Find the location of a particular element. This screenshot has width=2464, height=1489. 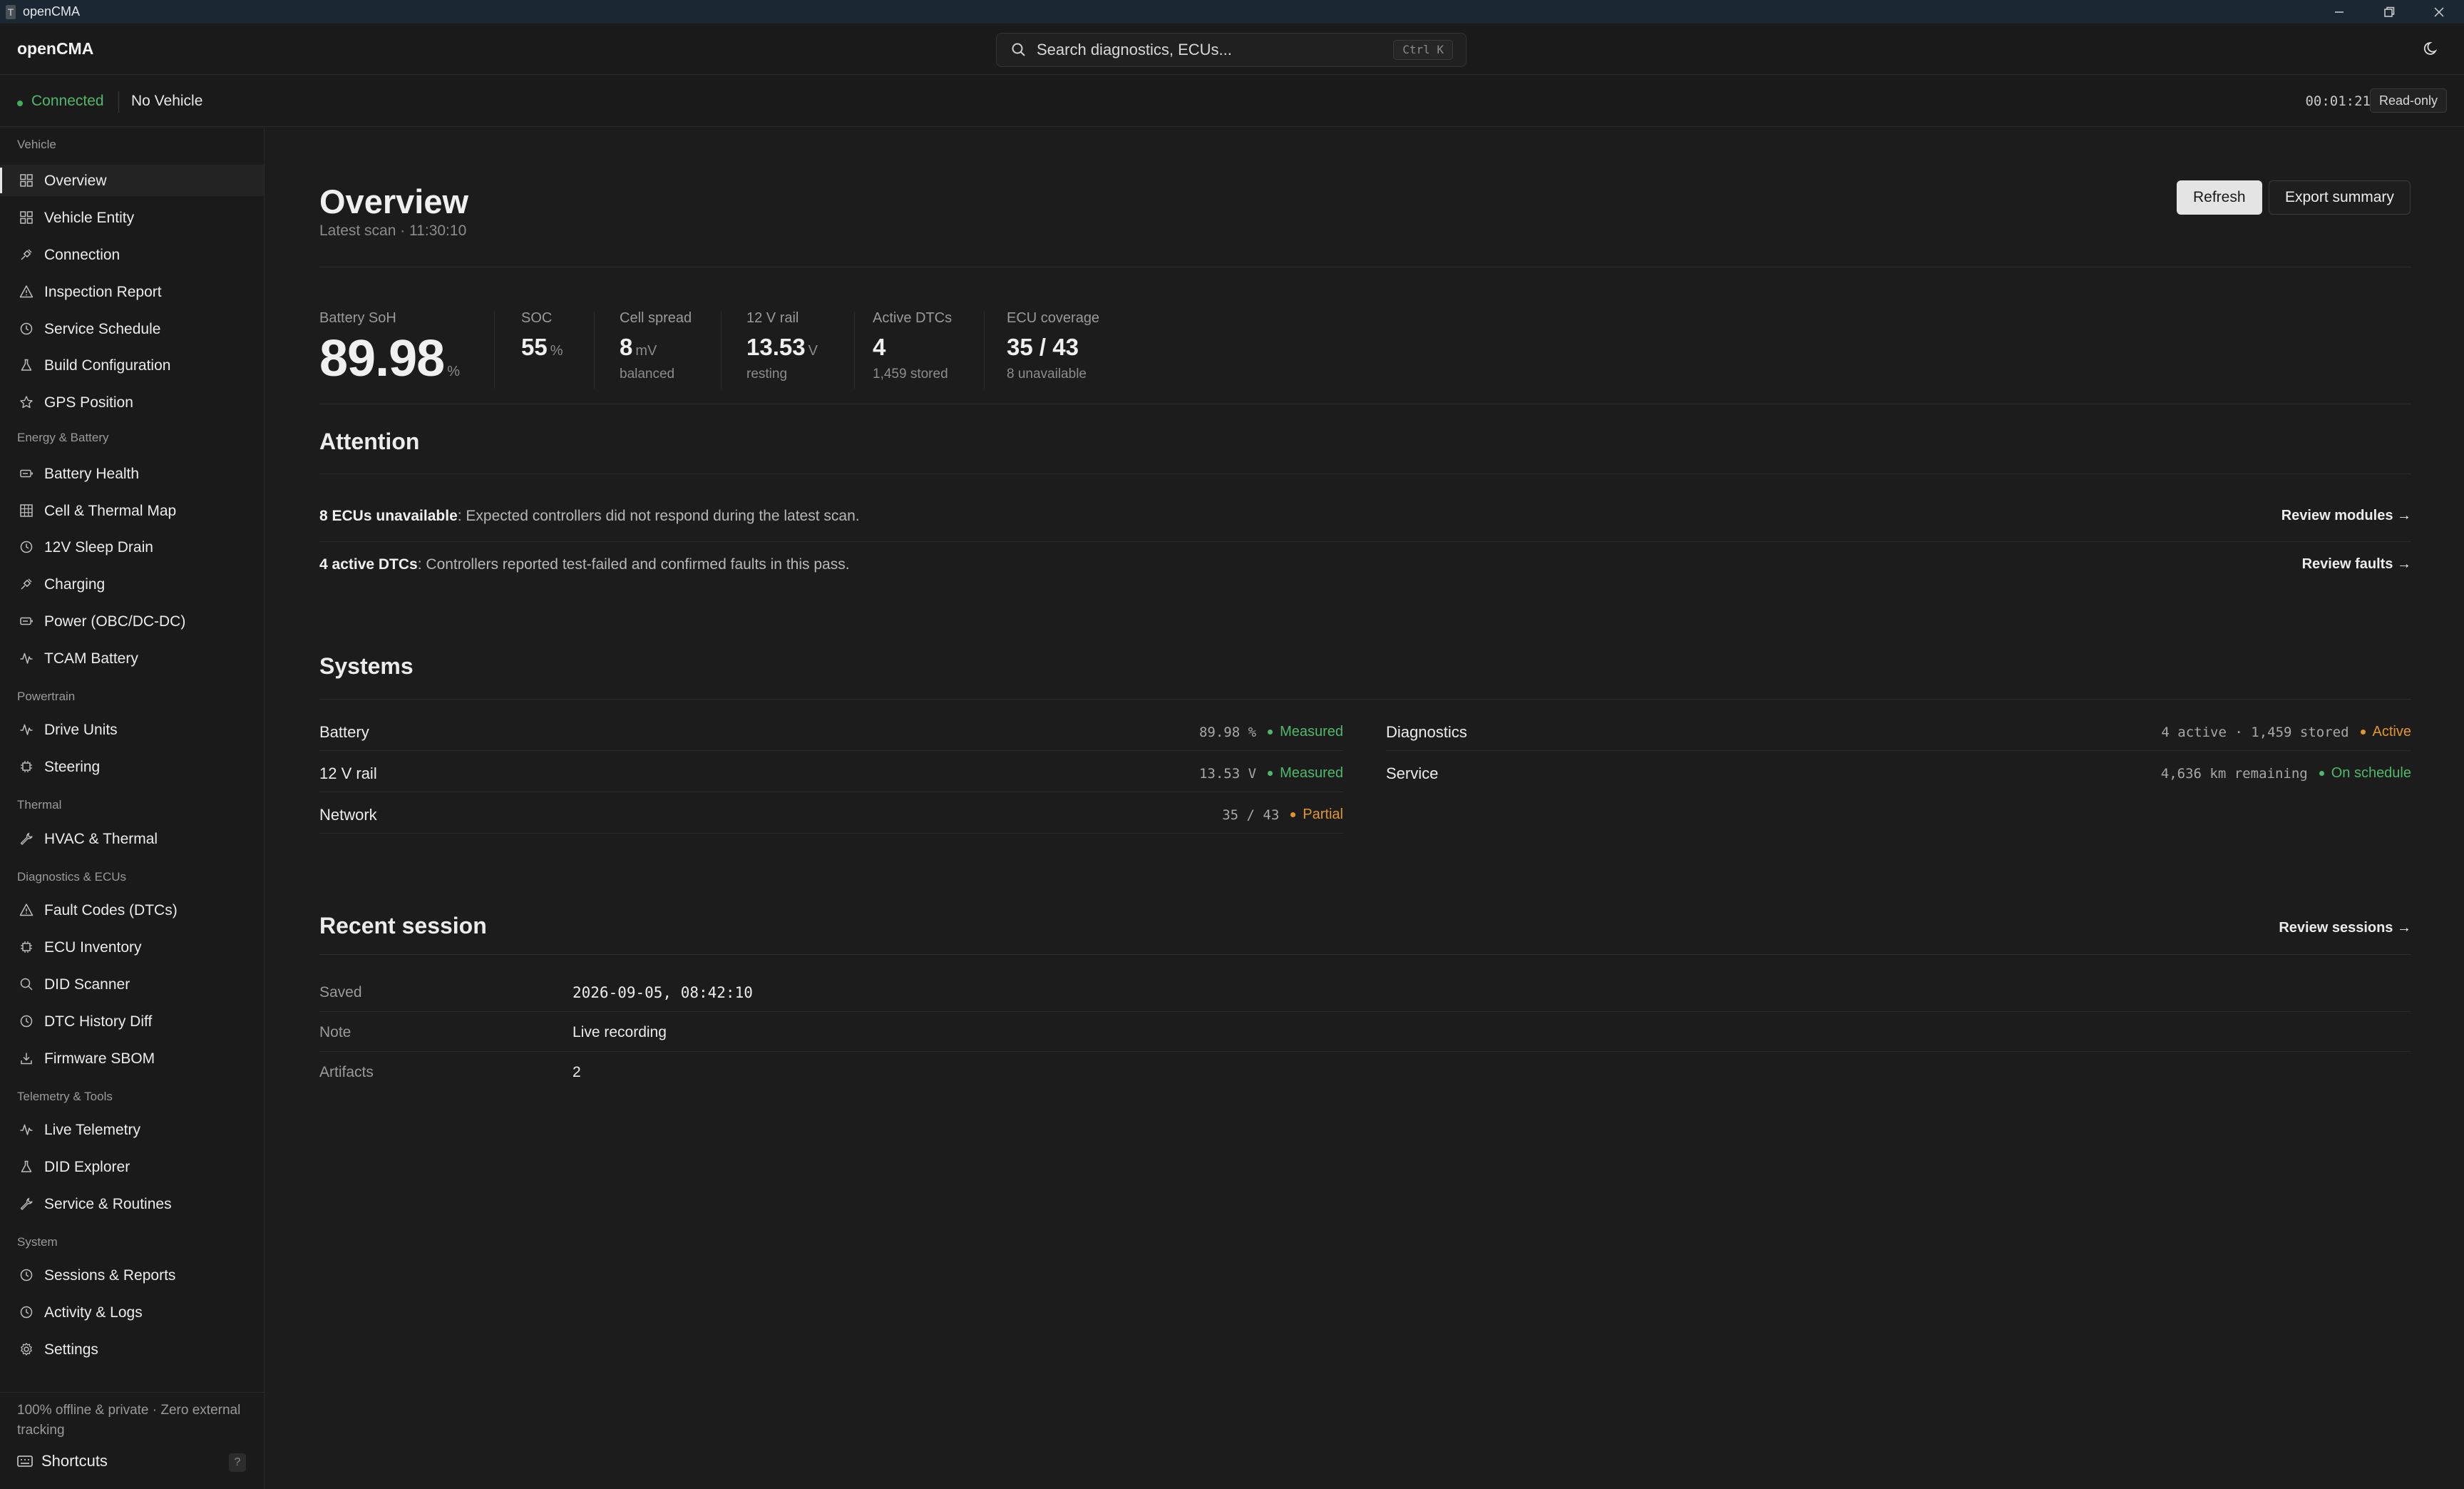

review-faults-link: Review faults → is located at coordinates (2356, 564).